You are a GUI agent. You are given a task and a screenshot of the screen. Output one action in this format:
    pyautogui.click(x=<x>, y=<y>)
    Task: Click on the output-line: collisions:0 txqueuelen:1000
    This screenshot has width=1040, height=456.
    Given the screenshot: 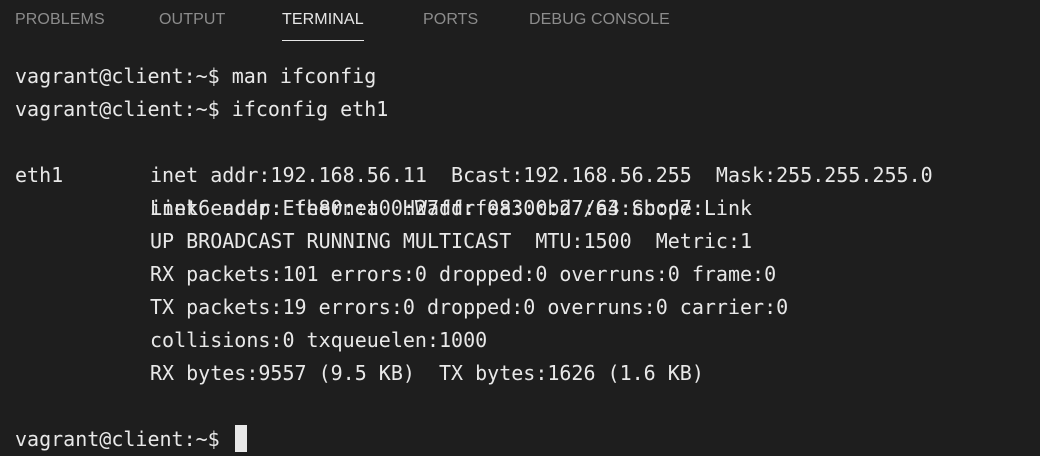 What is the action you would take?
    pyautogui.click(x=319, y=340)
    